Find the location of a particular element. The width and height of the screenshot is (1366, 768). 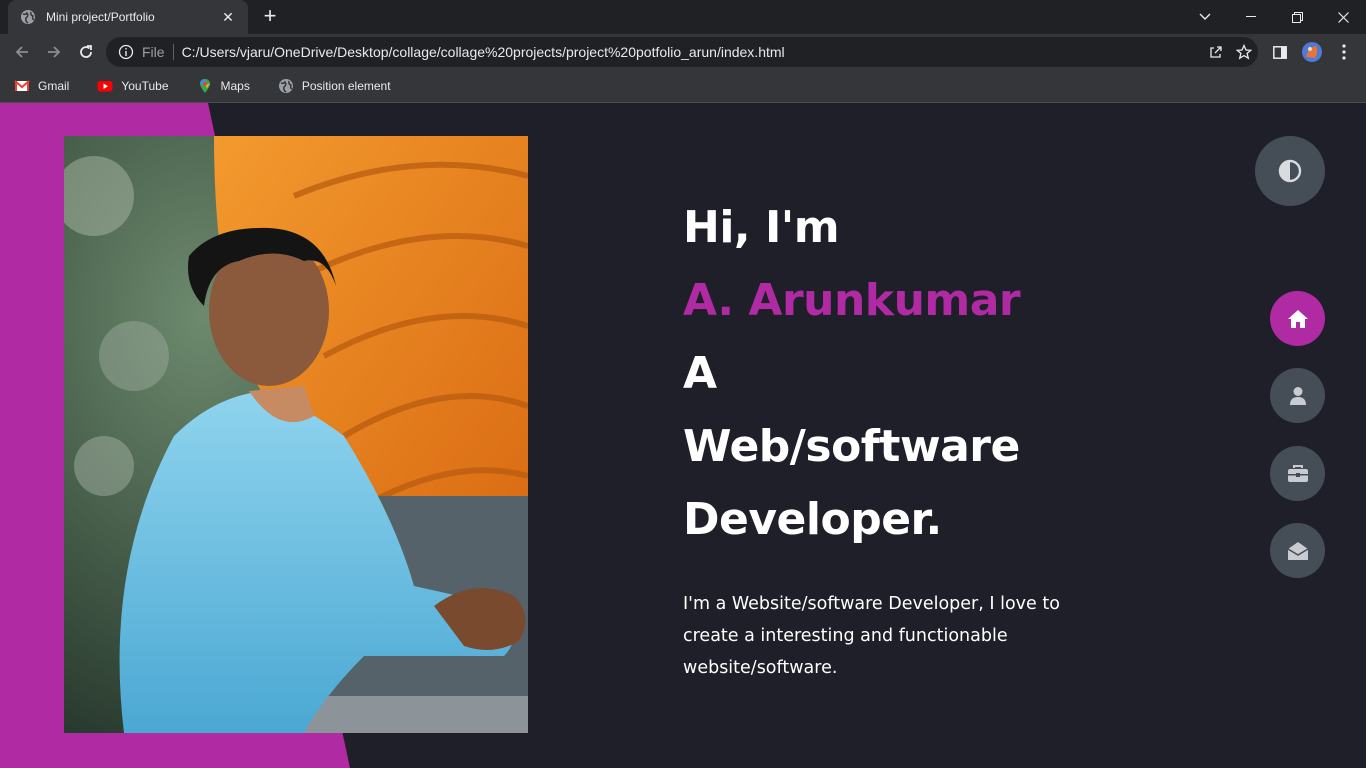

arrow-right-icon is located at coordinates (54, 52).